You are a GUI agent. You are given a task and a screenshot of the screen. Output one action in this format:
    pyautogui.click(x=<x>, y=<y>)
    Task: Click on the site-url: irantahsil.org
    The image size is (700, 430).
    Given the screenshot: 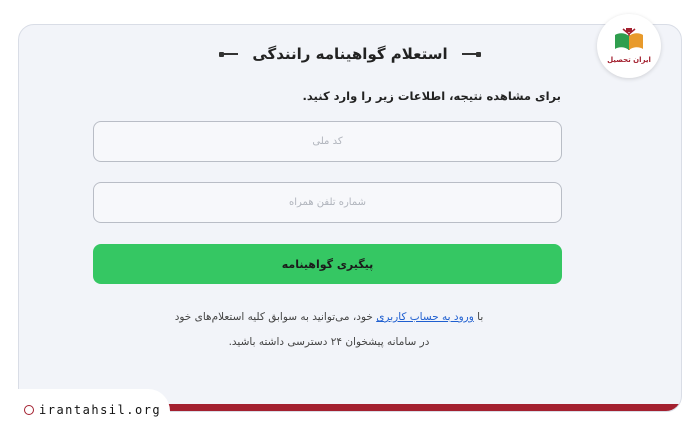 What is the action you would take?
    pyautogui.click(x=100, y=409)
    